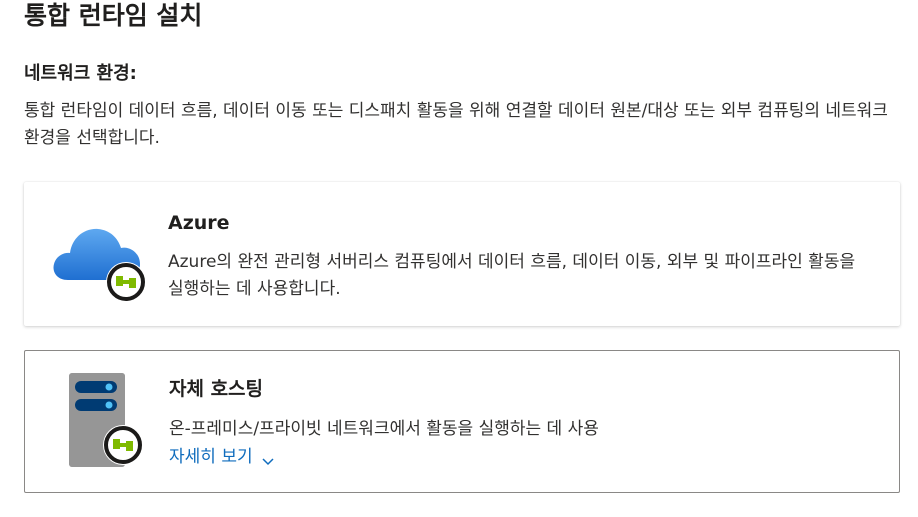  I want to click on learn-more-label: 자세히 보기, so click(211, 457).